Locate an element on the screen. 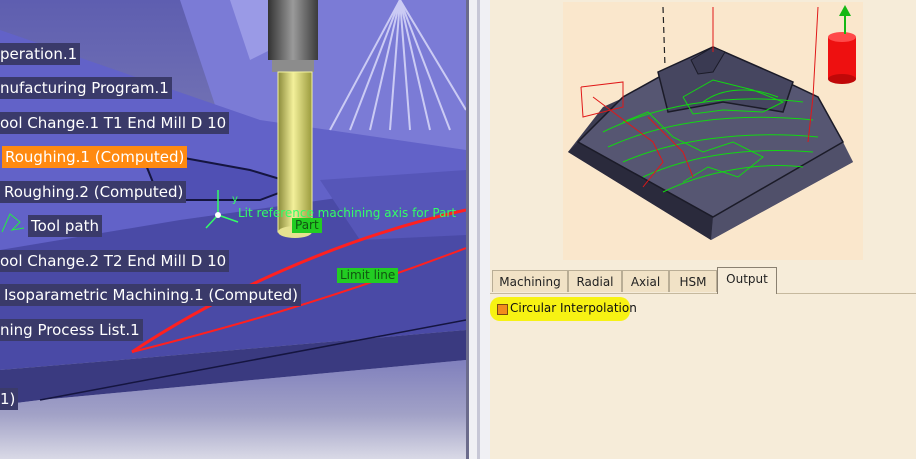 This screenshot has height=459, width=916. tree-item-tool-change-2: ool Change.2 T2 End Mill D 10 is located at coordinates (115, 261).